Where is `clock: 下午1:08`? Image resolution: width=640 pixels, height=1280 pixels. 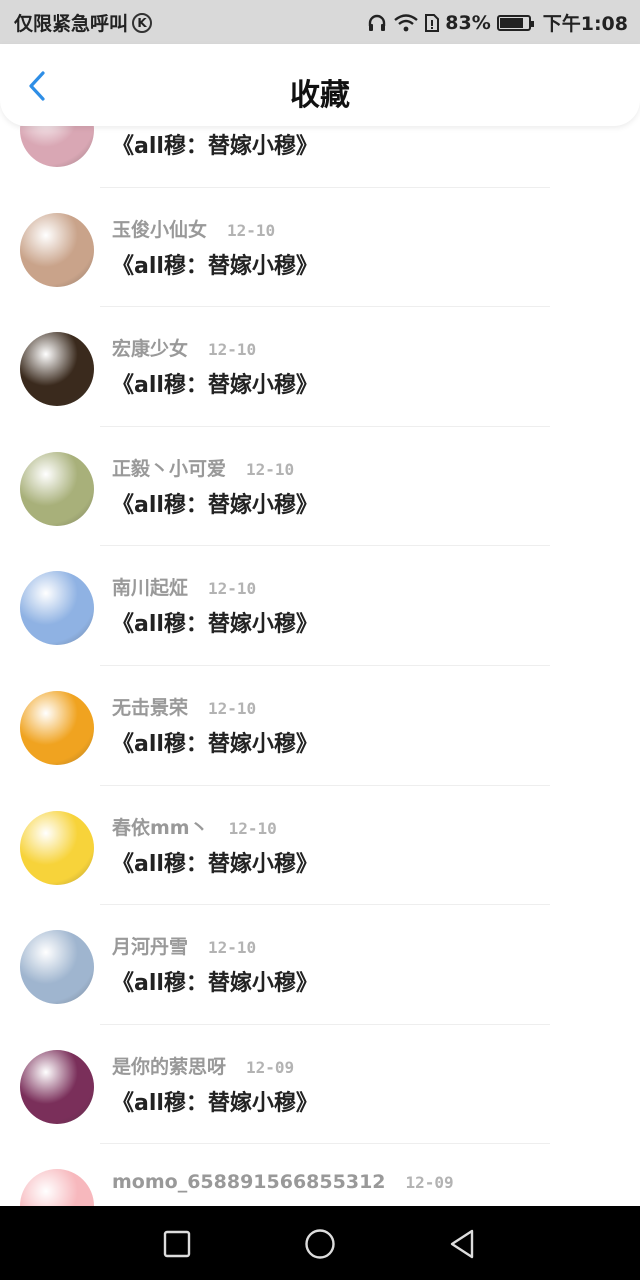
clock: 下午1:08 is located at coordinates (585, 24).